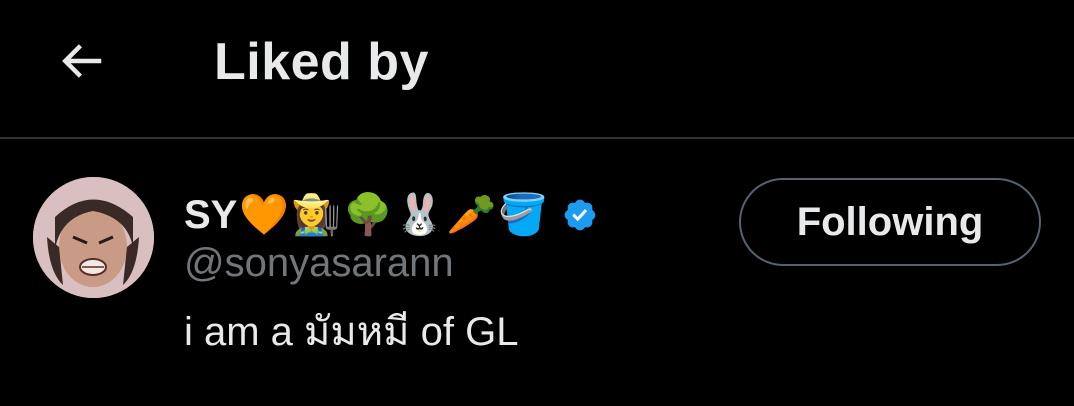  I want to click on orange-heart-emoji: 🧡, so click(264, 215).